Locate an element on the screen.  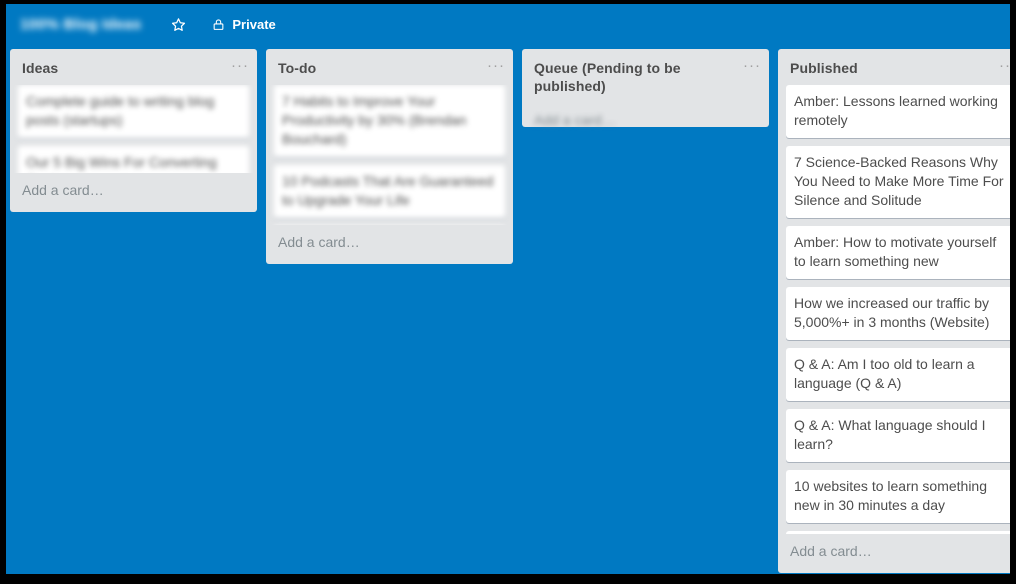
board-visibility-label: Private is located at coordinates (254, 24).